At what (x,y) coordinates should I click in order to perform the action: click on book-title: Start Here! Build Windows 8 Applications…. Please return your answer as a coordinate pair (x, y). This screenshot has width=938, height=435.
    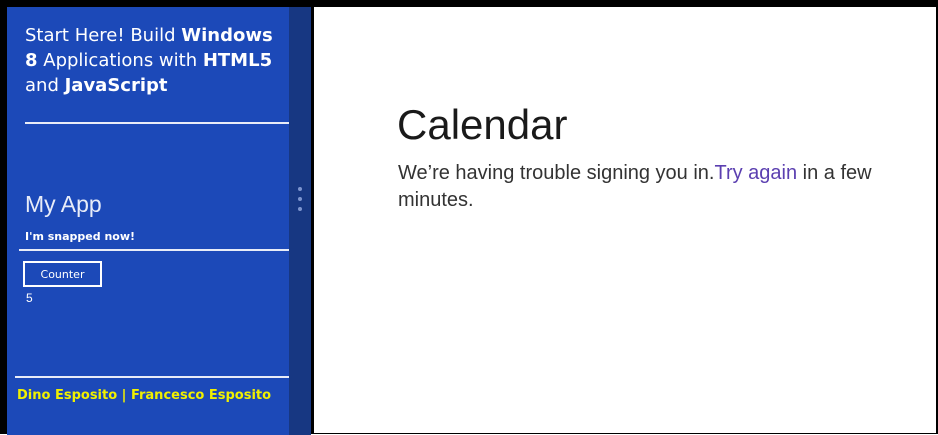
    Looking at the image, I should click on (156, 60).